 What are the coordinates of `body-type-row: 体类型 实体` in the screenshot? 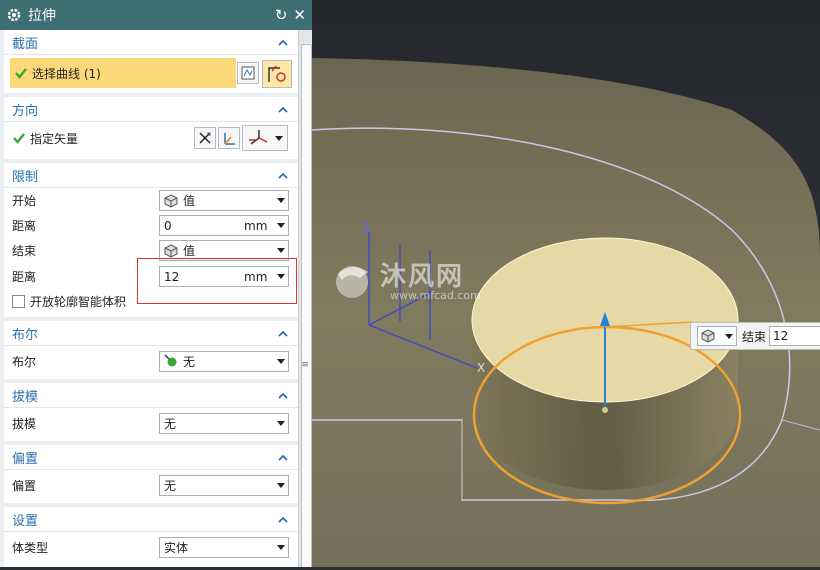 It's located at (151, 547).